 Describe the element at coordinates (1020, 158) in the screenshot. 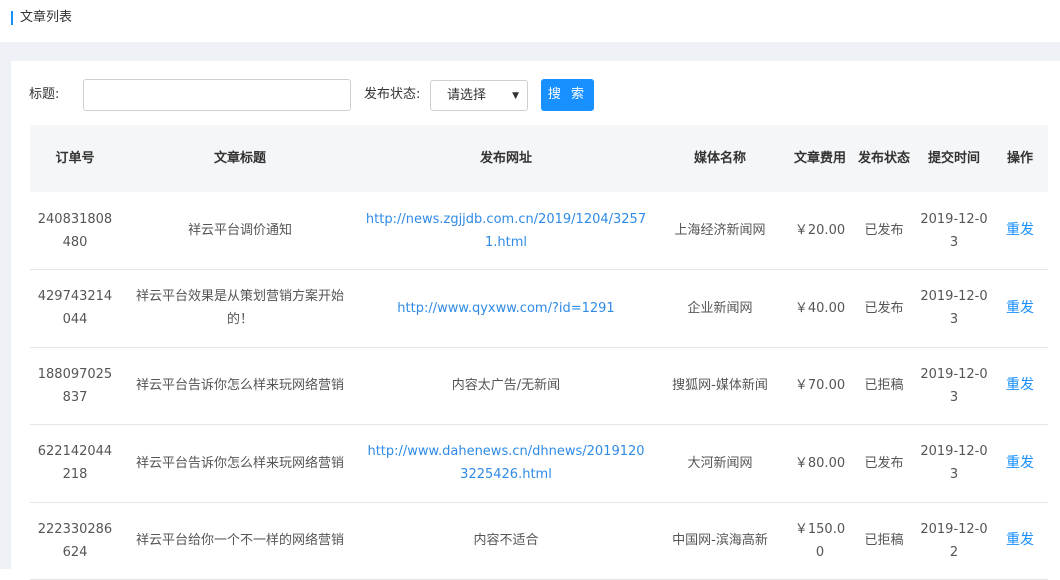

I see `header-col-action: 操作` at that location.